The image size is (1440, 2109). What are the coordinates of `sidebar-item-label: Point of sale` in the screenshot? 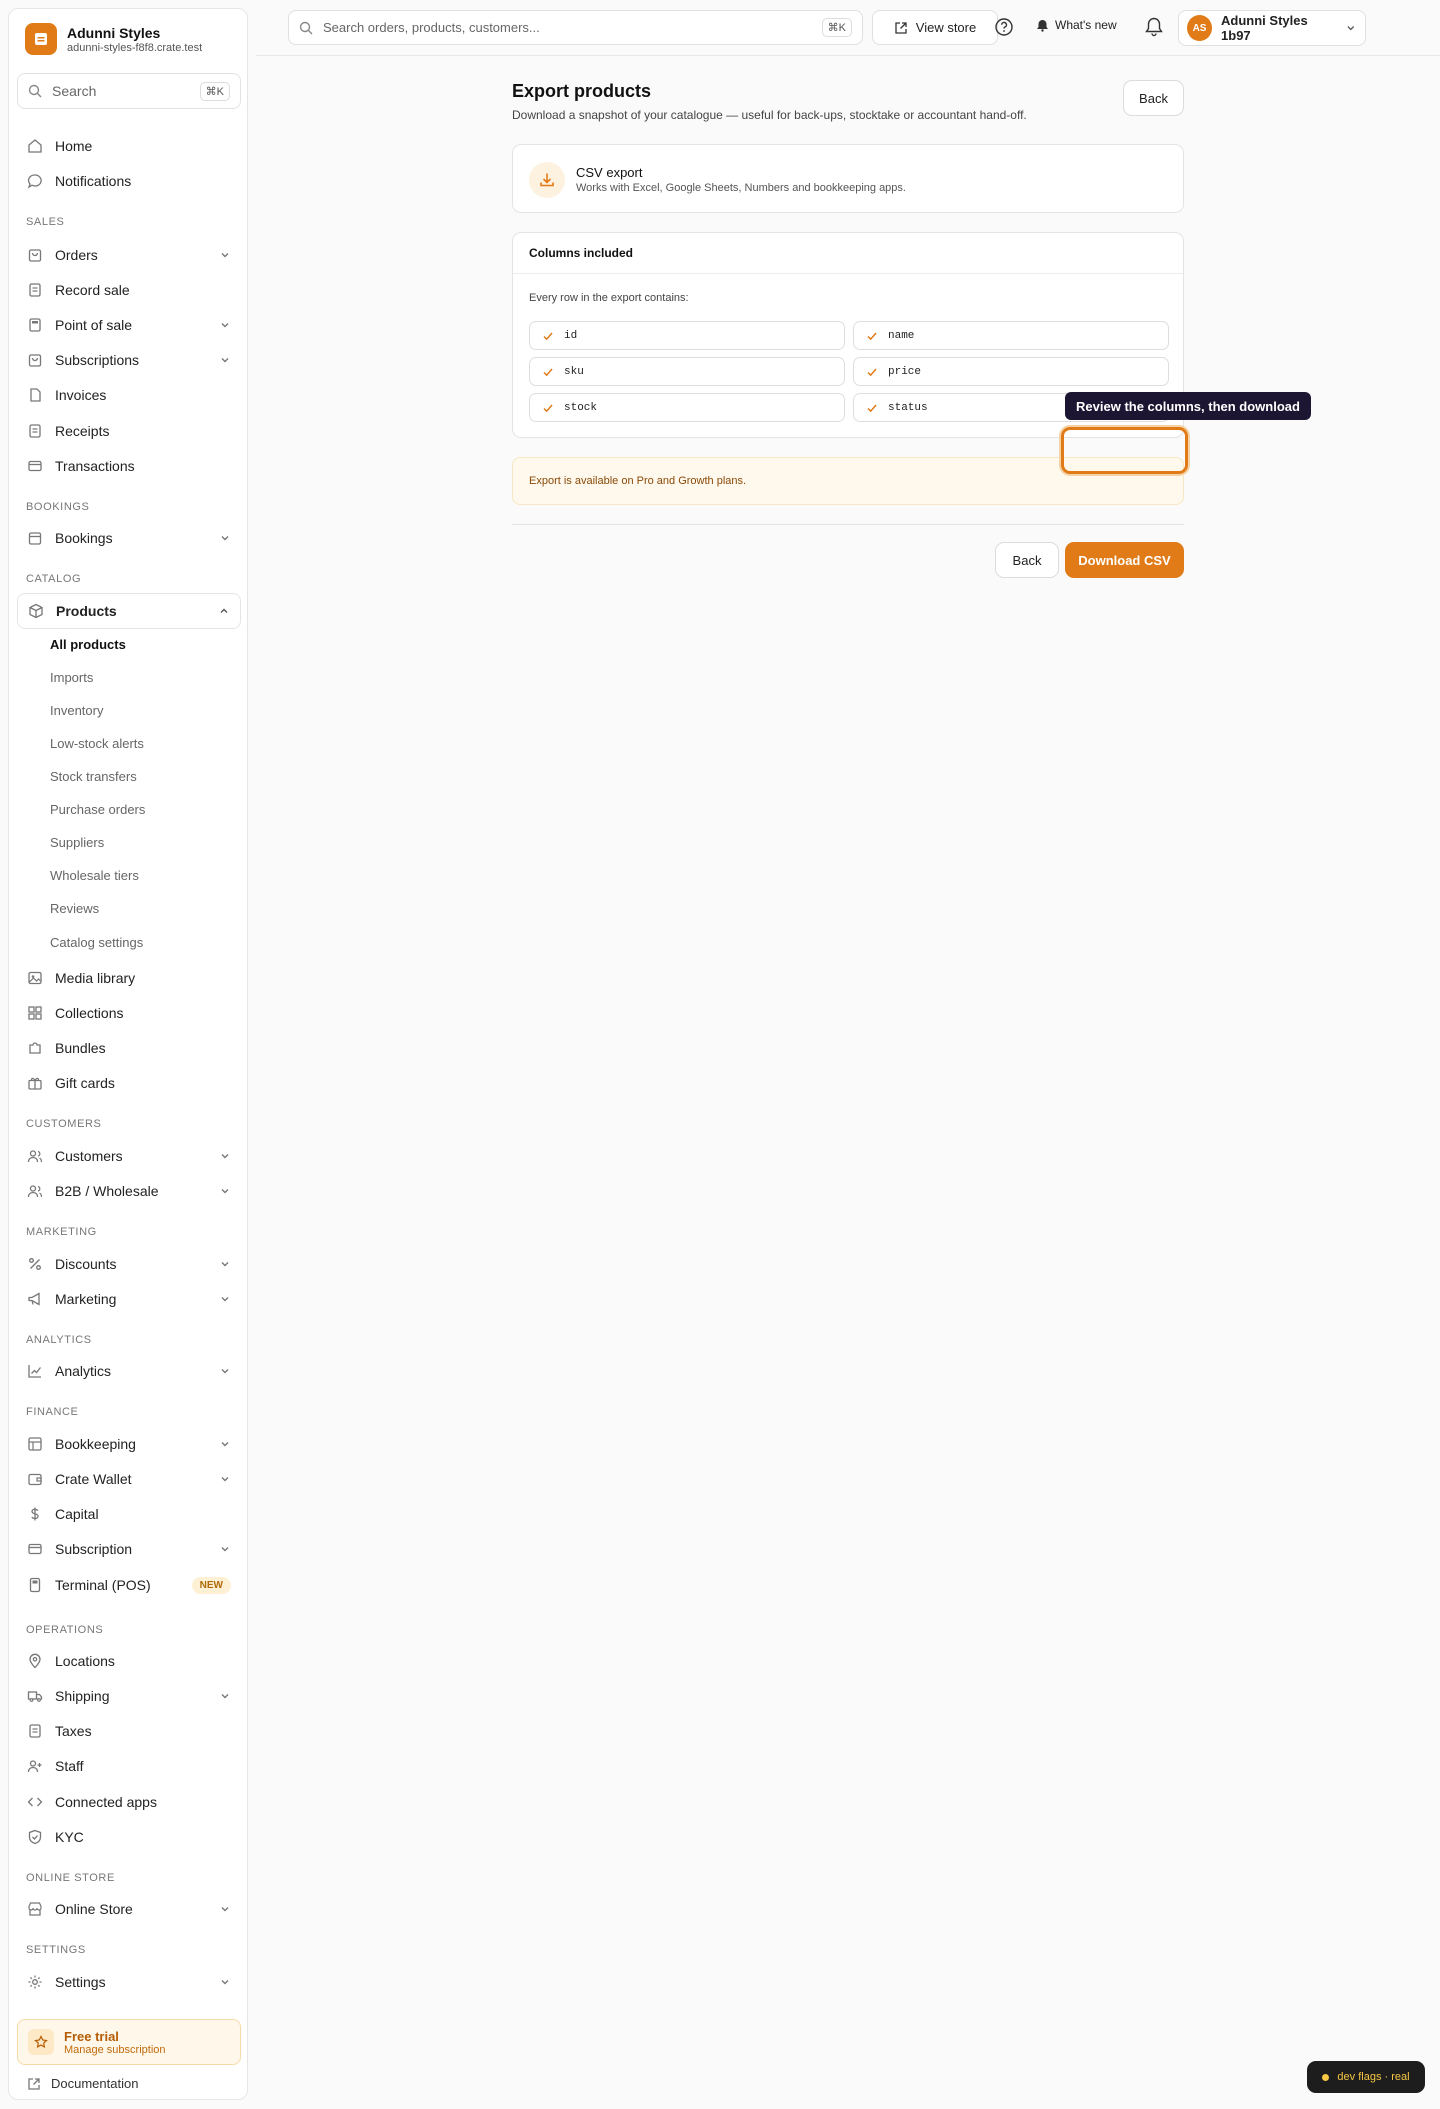 It's located at (94, 325).